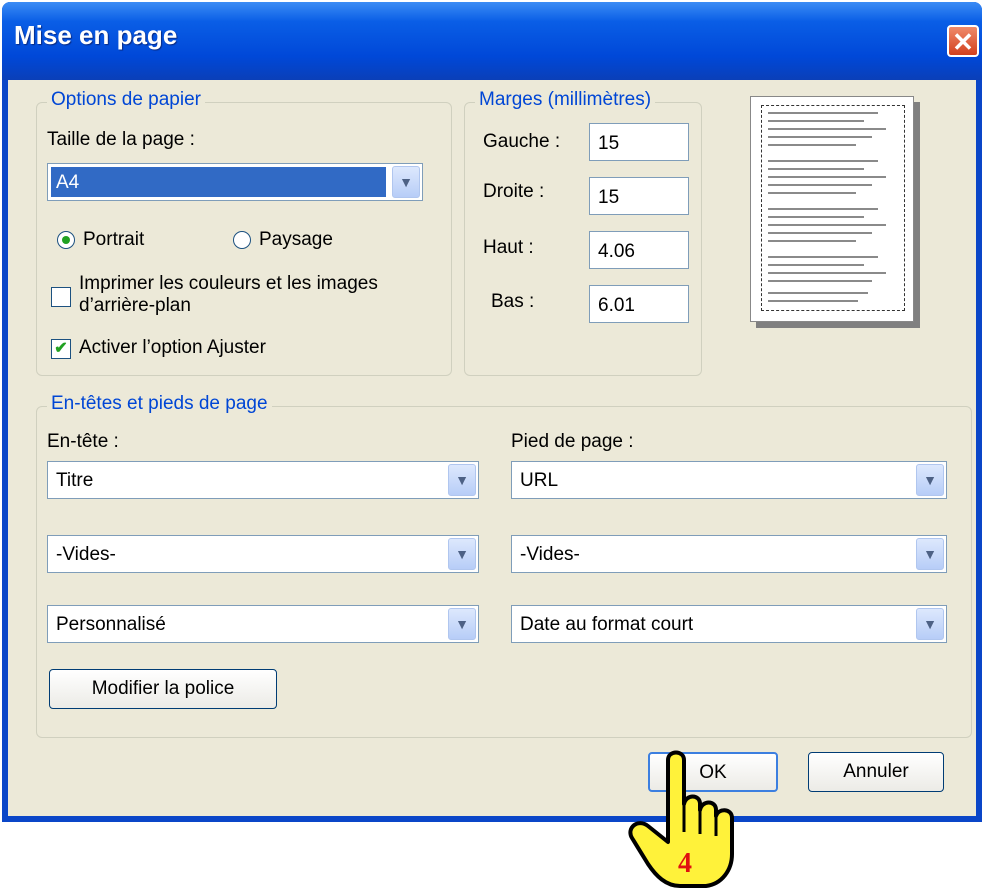 The width and height of the screenshot is (984, 894). I want to click on portrait-label: Portrait, so click(114, 239).